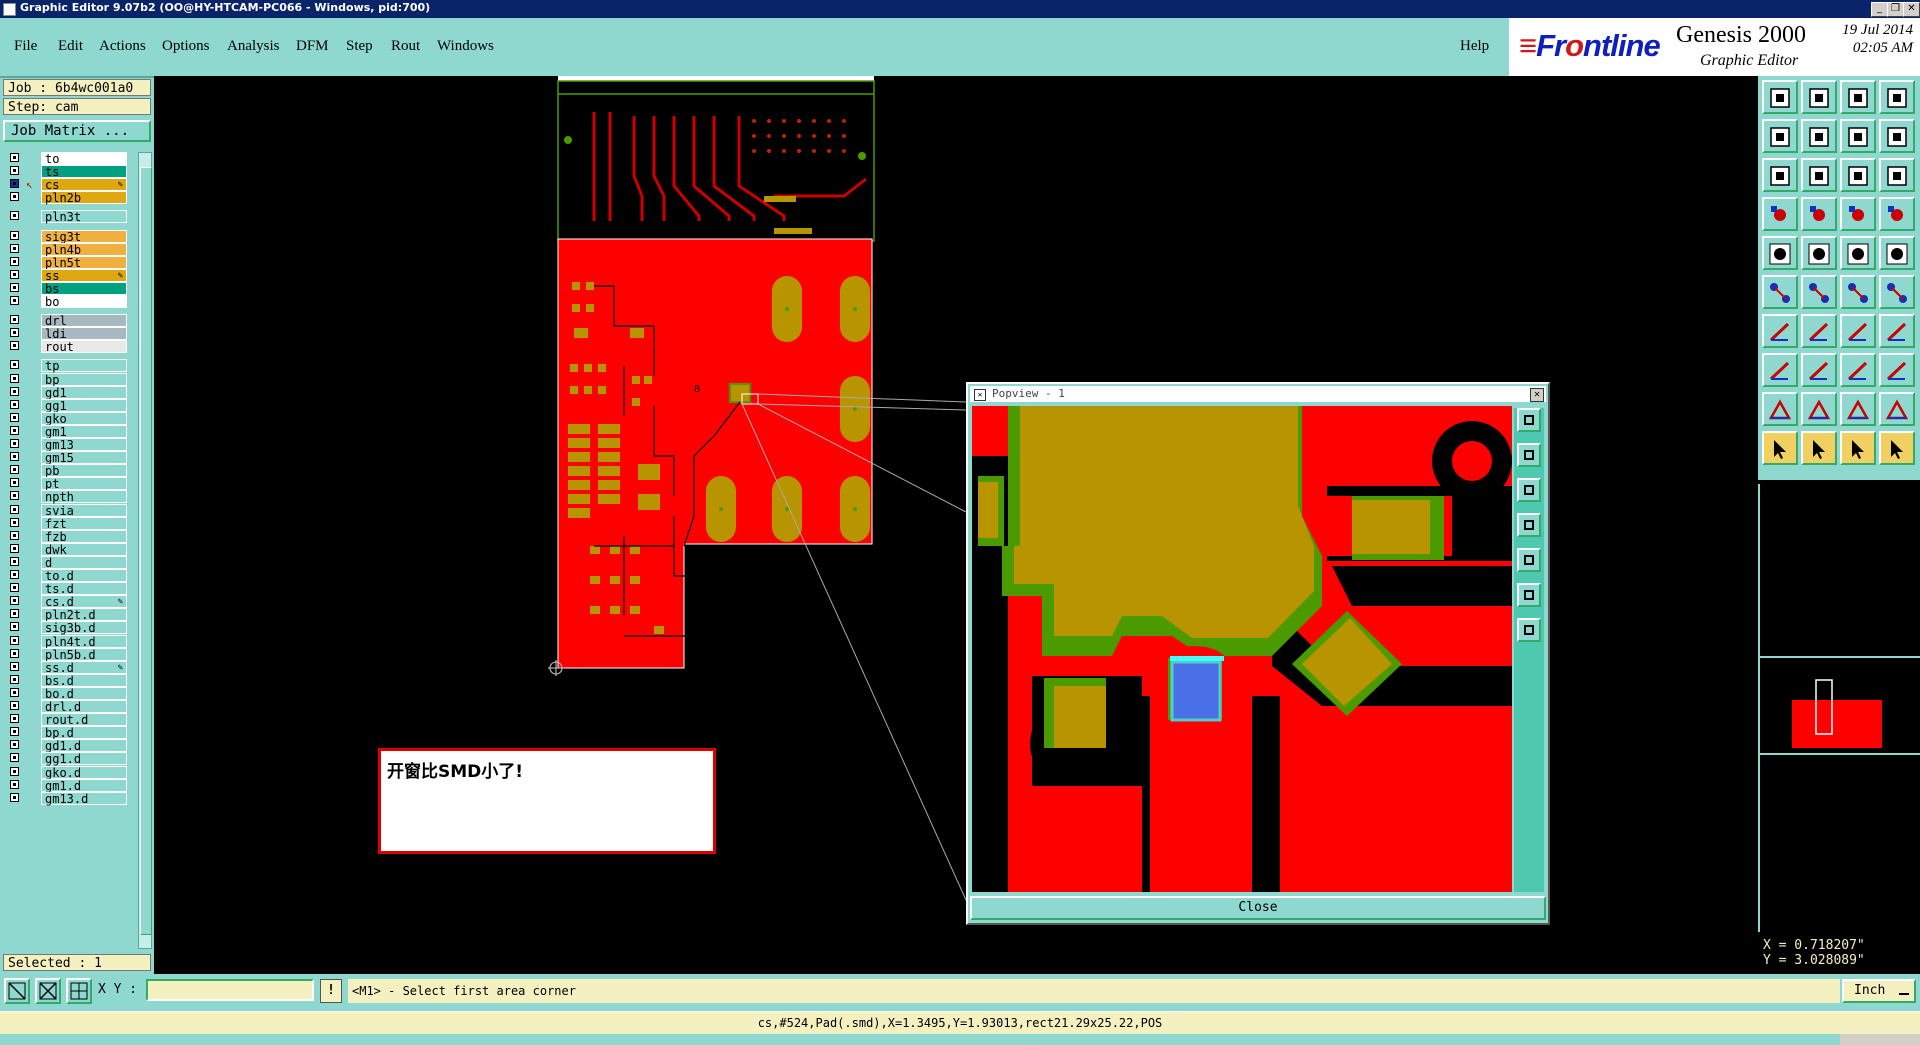 This screenshot has width=1920, height=1045. I want to click on pointer-icon, so click(1780, 448).